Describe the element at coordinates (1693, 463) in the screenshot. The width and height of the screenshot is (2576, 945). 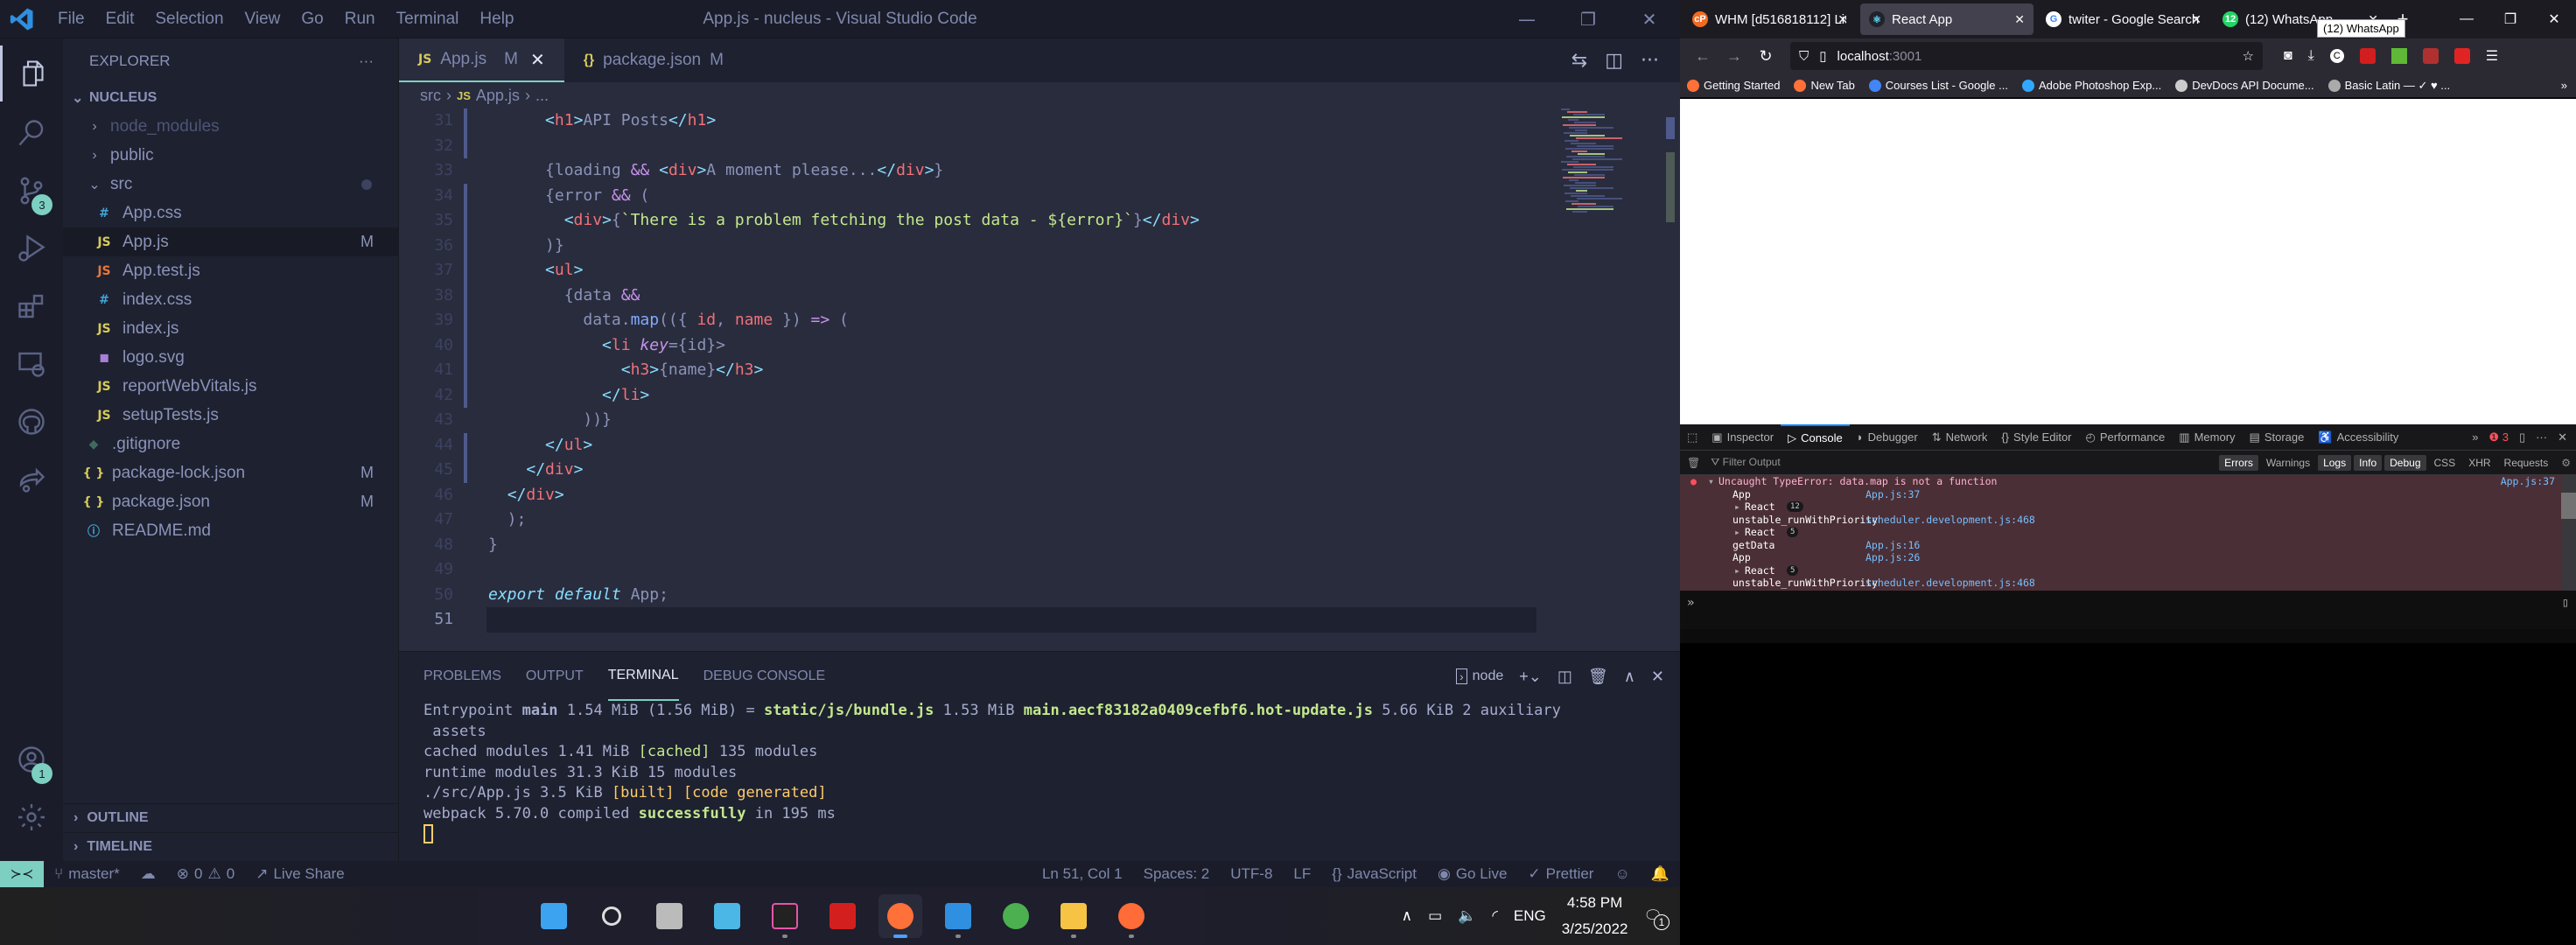
I see `clear-console-trash-icon: 🗑` at that location.